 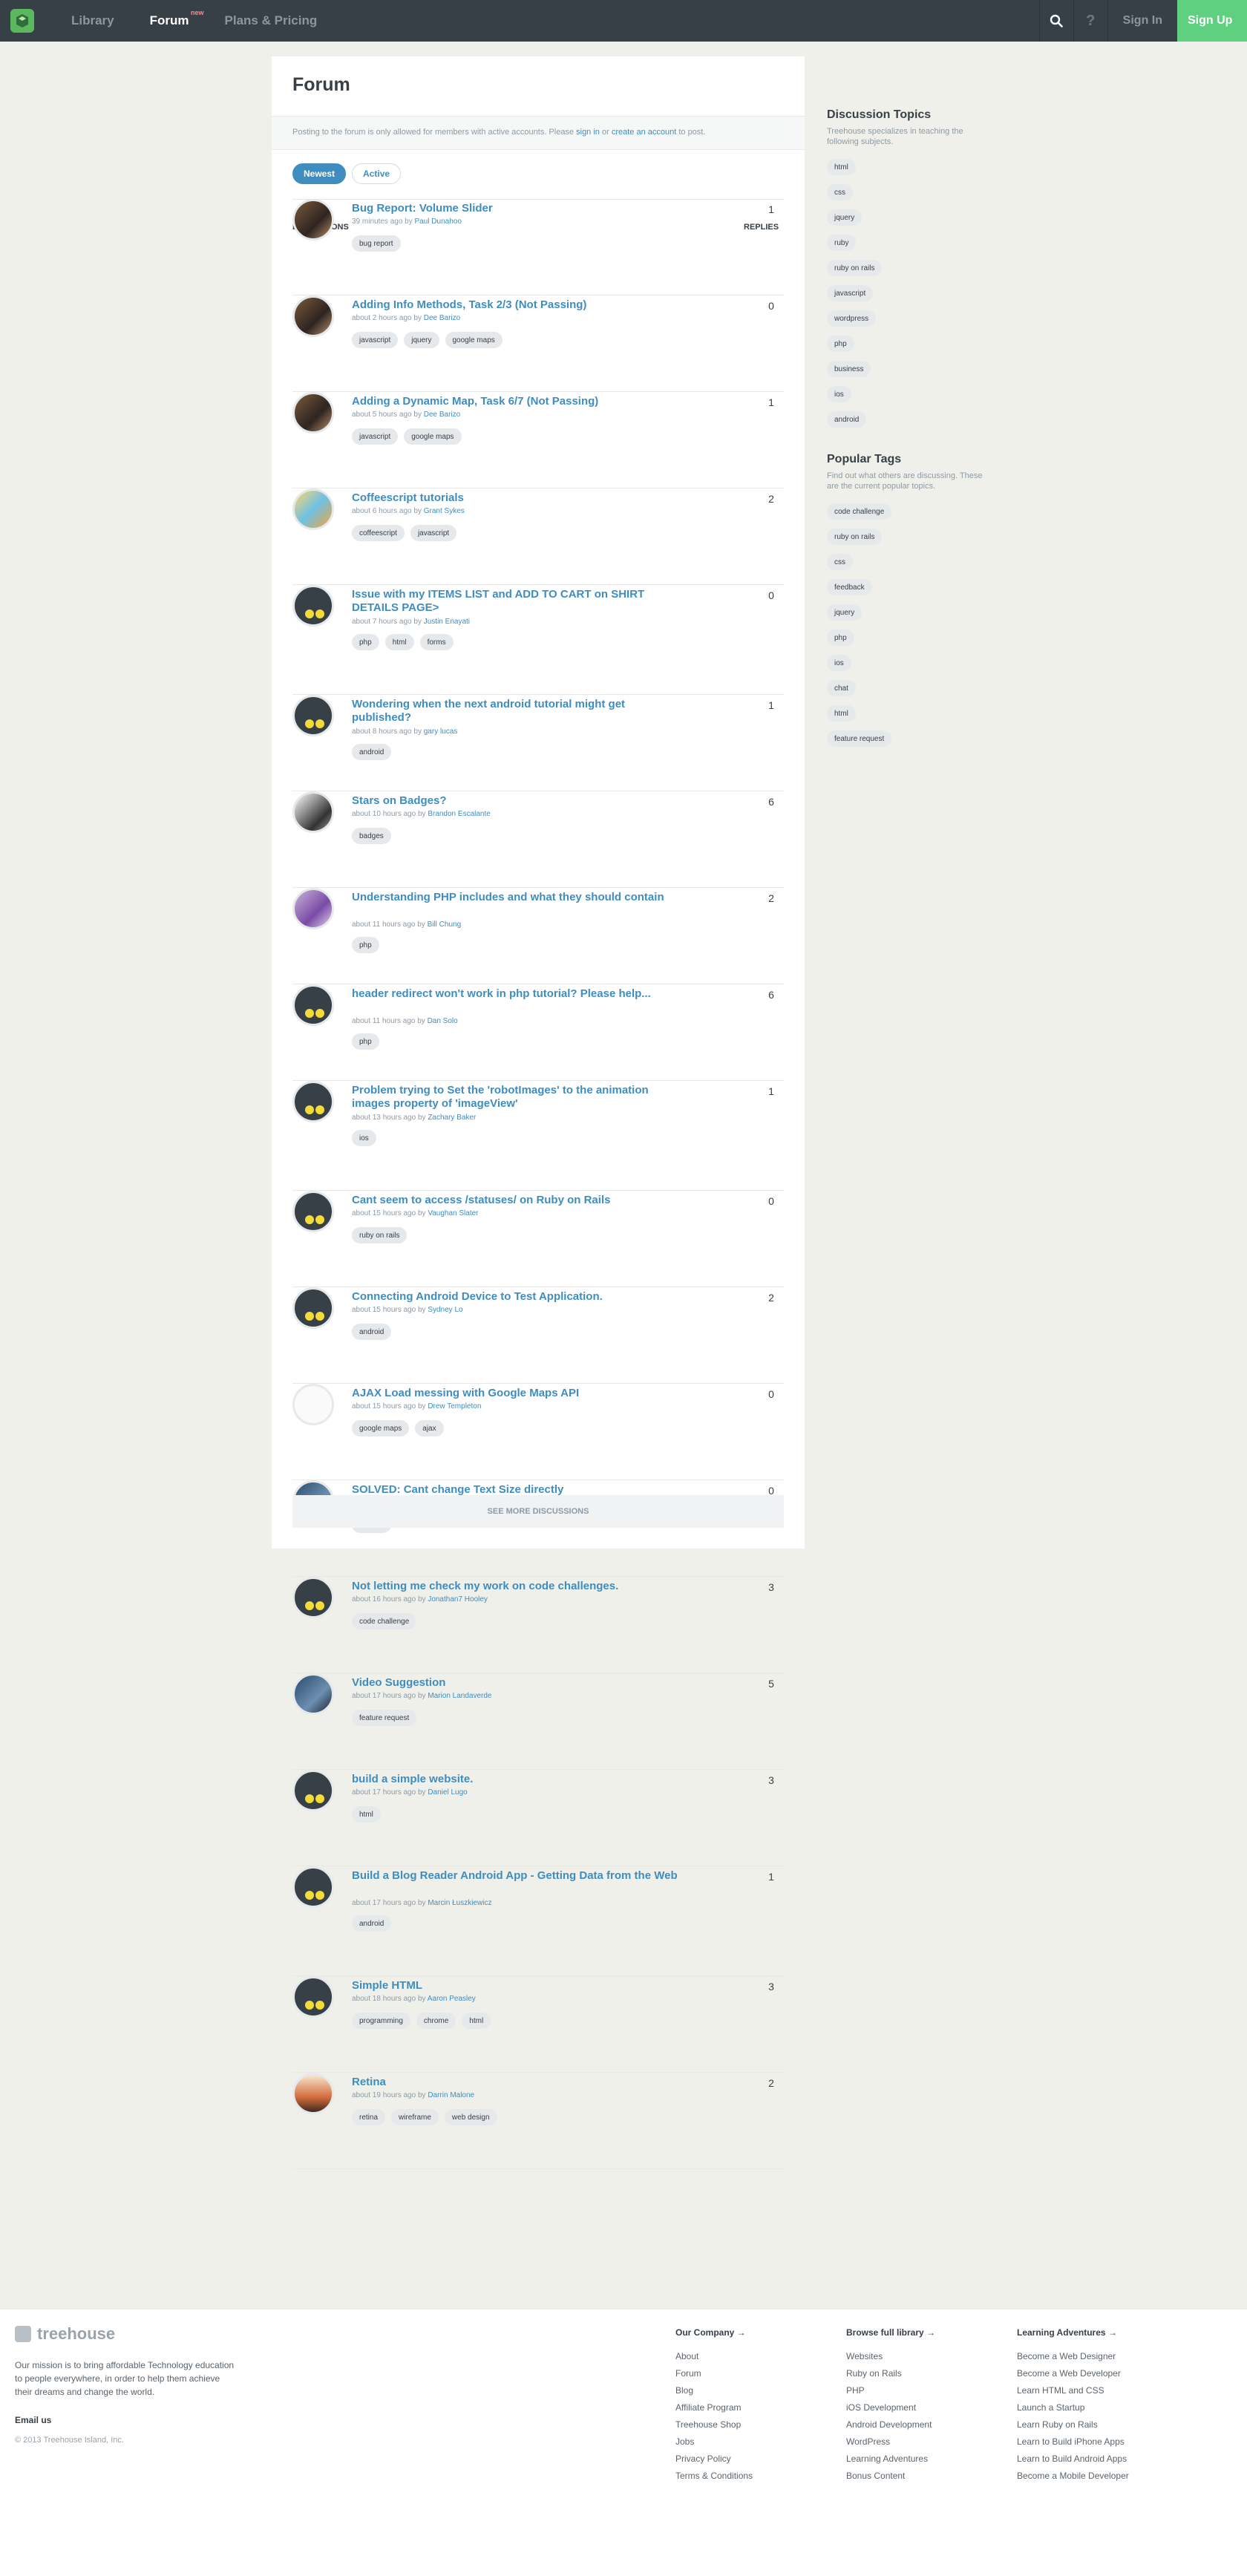 What do you see at coordinates (442, 318) in the screenshot?
I see `author-link: Dee Barizo` at bounding box center [442, 318].